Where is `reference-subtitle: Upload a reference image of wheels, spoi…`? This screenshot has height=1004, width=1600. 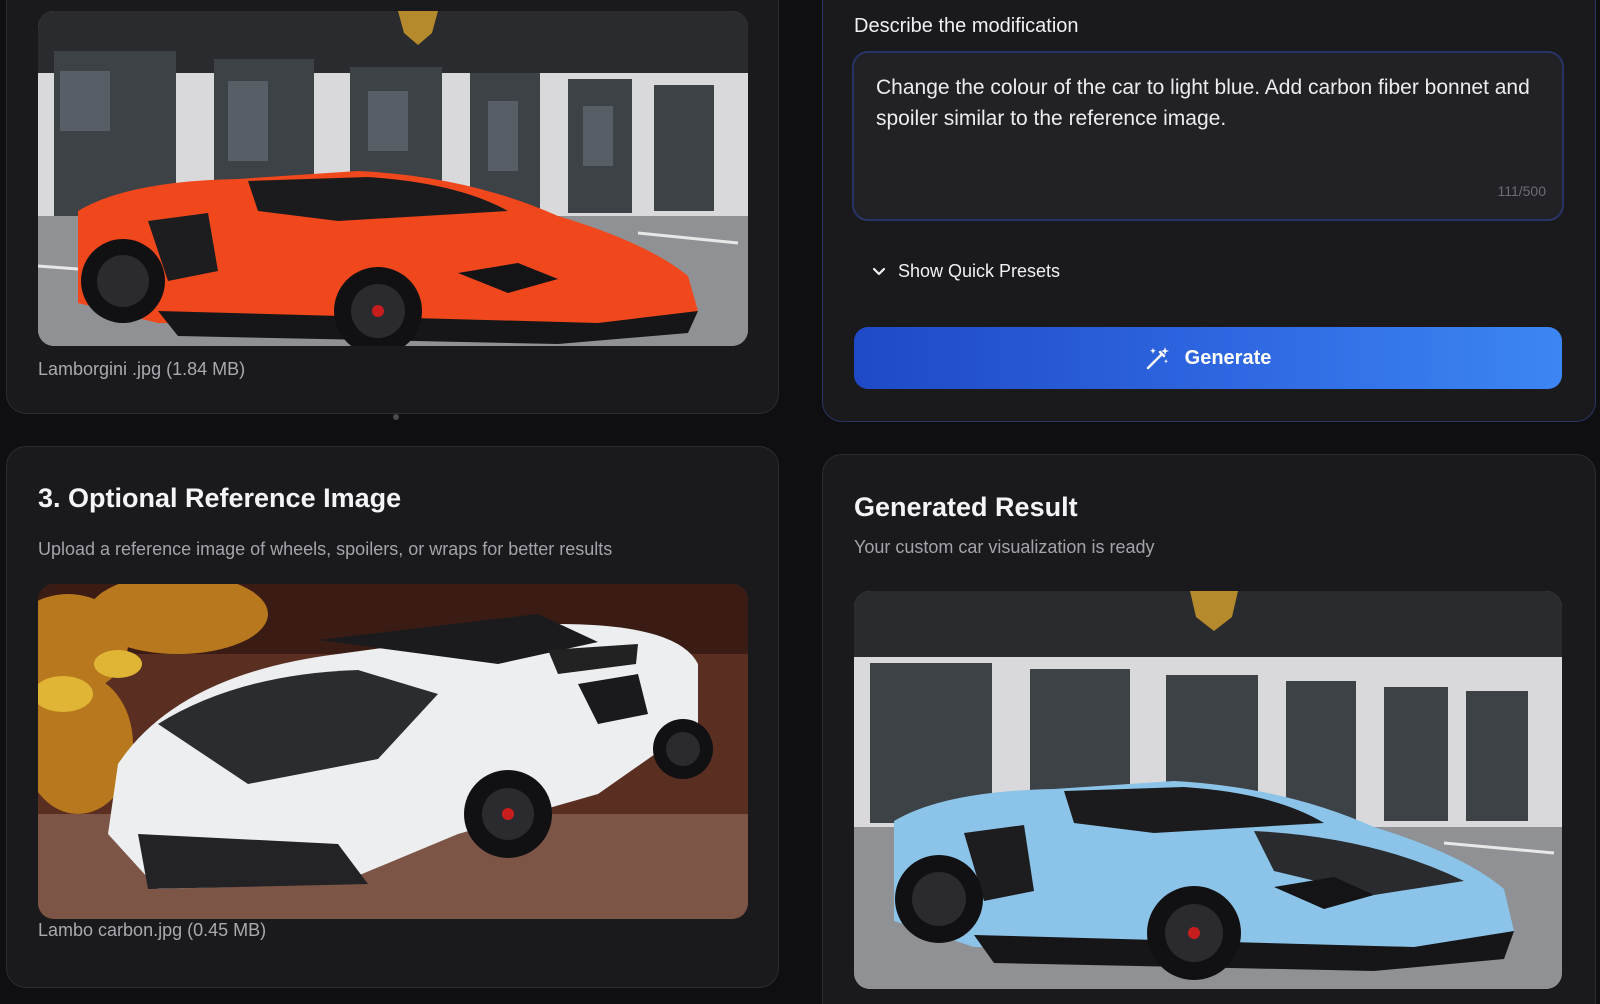
reference-subtitle: Upload a reference image of wheels, spoi… is located at coordinates (325, 549).